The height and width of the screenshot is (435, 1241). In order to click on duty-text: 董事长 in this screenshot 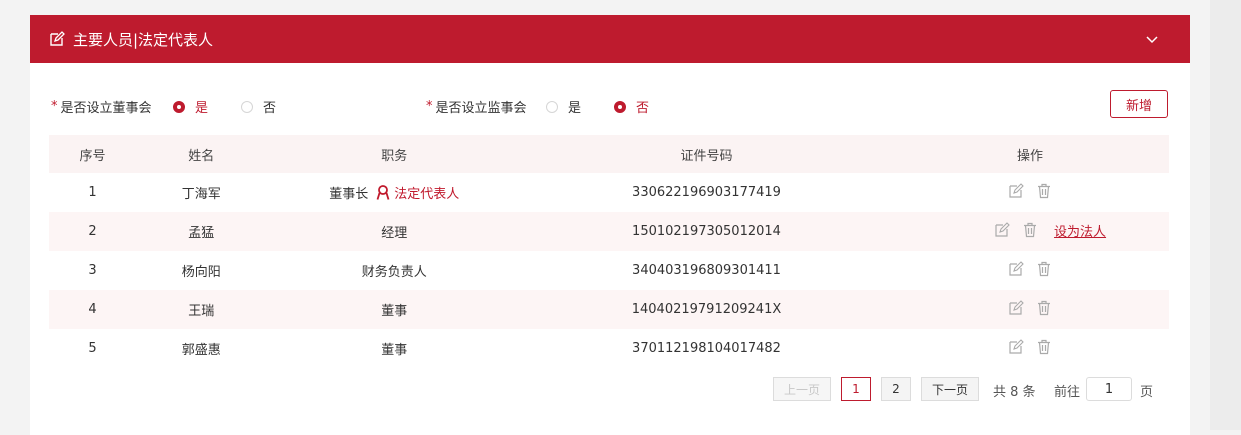, I will do `click(349, 194)`.